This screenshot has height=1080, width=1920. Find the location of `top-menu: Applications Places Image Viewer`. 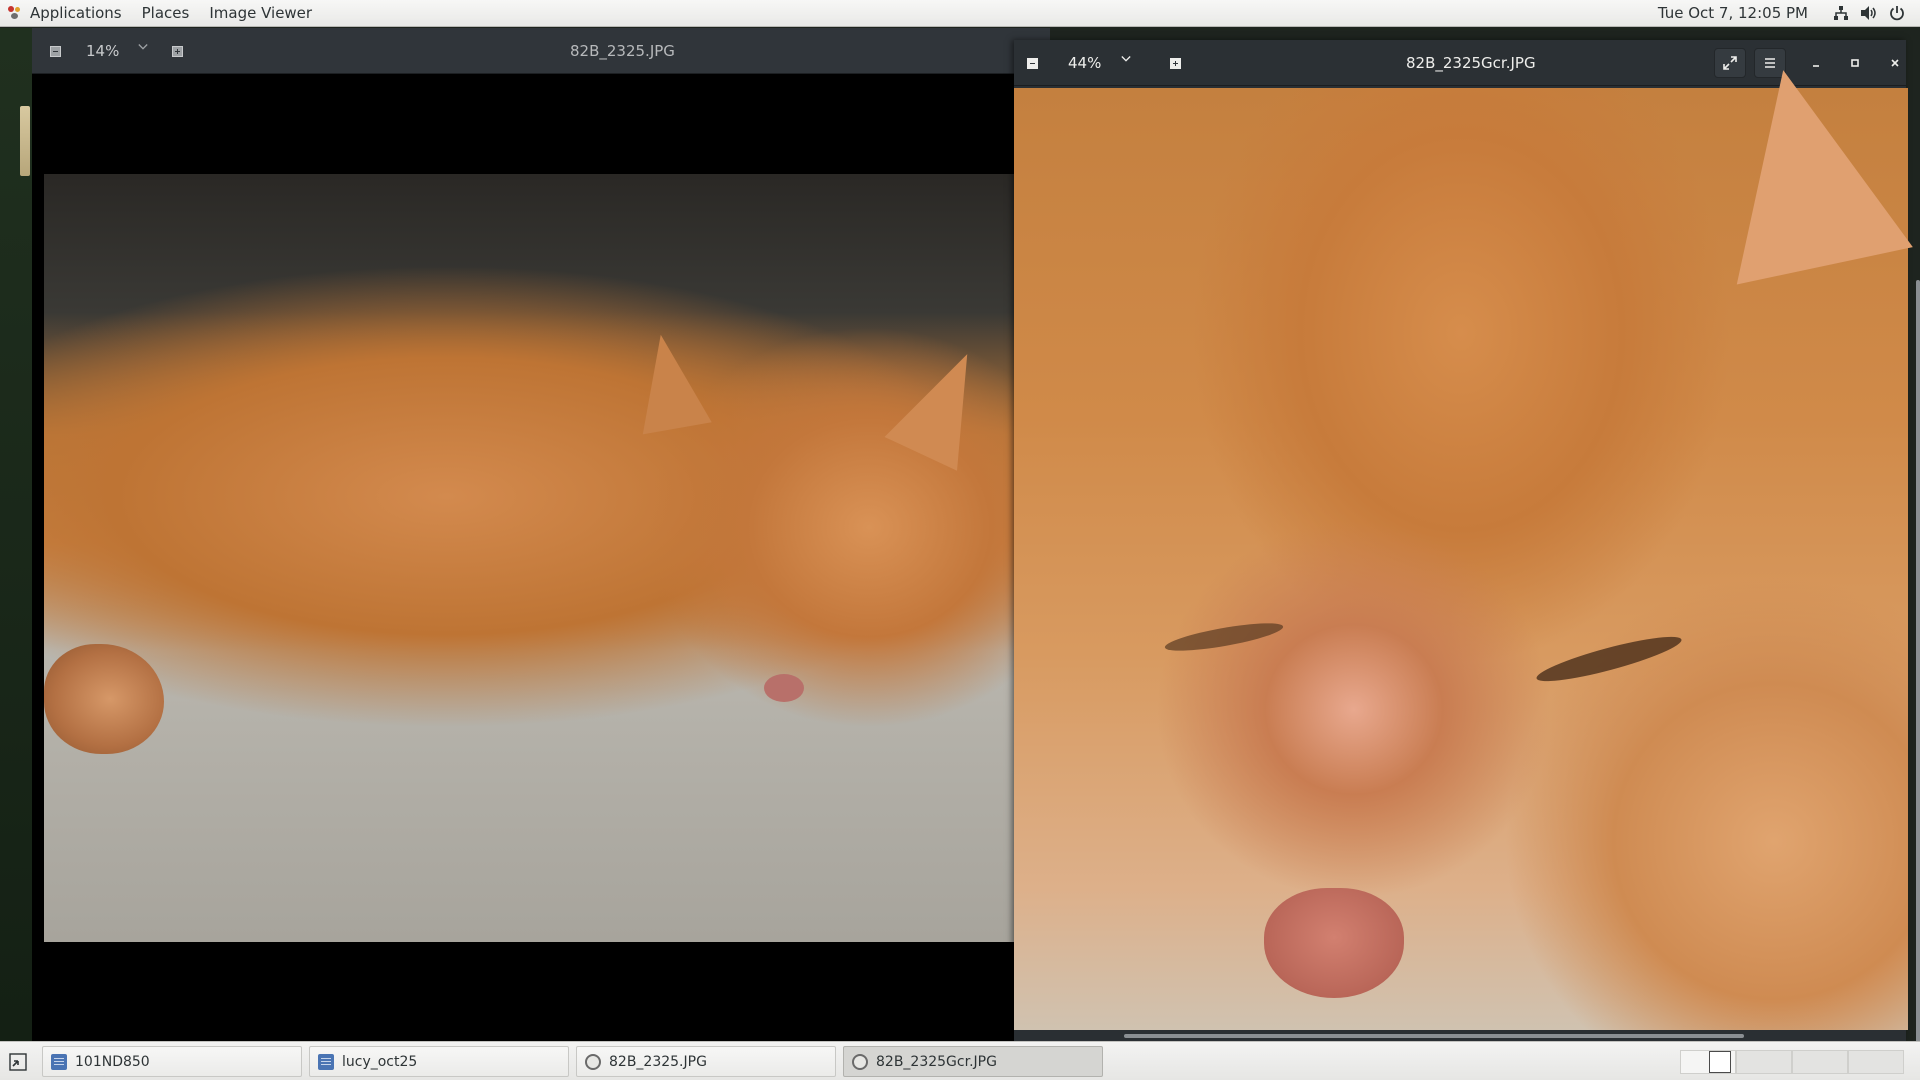

top-menu: Applications Places Image Viewer is located at coordinates (161, 13).